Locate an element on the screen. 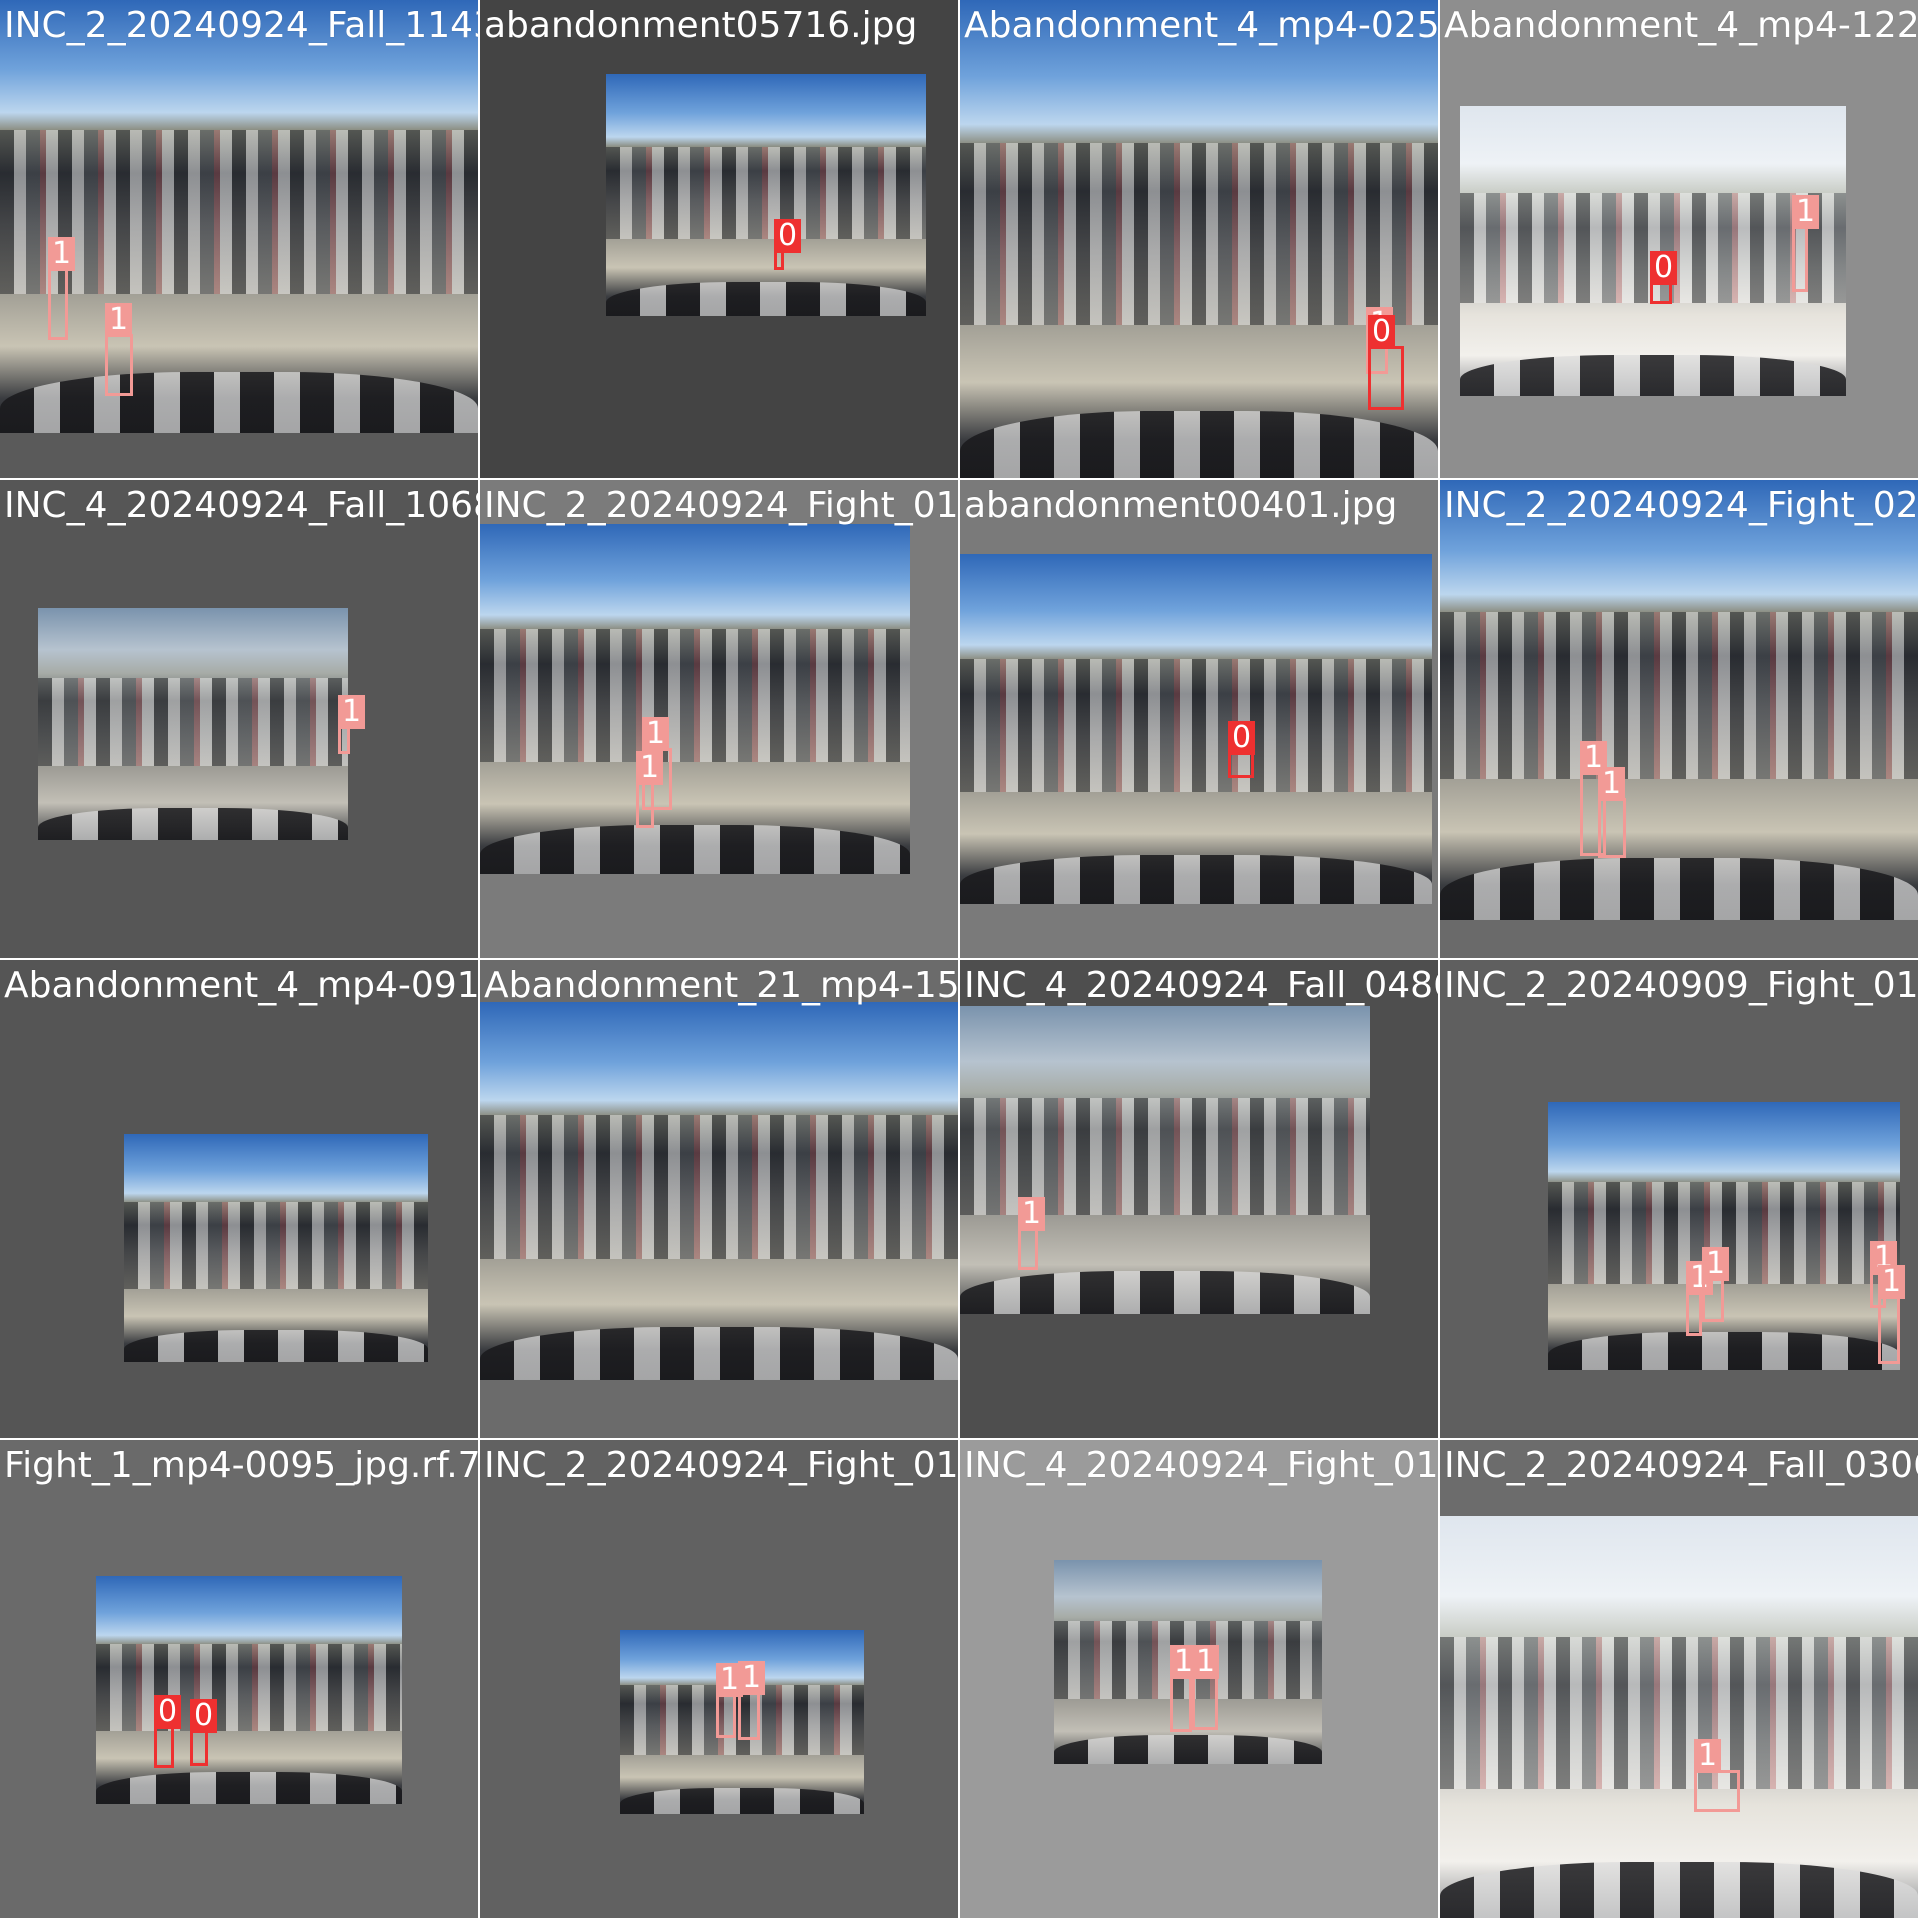 This screenshot has width=1920, height=1920. mosaic-tile: 00 Fight_1_mp4-0095_jpg.rf.7d9dc8 is located at coordinates (239, 1679).